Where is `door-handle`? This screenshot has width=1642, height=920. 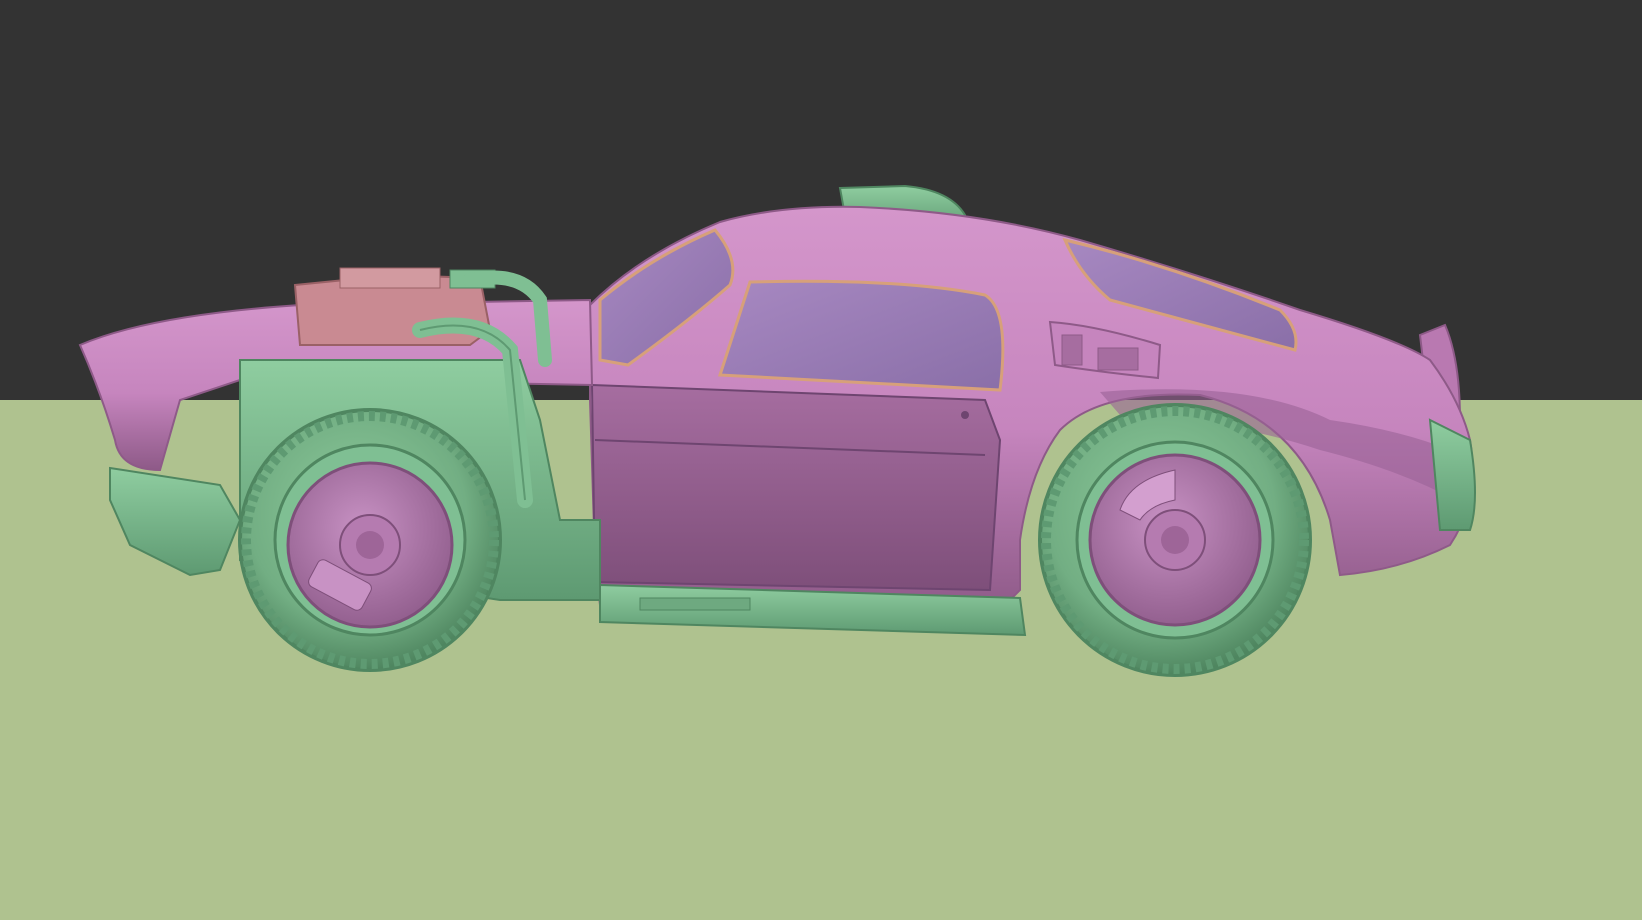
door-handle is located at coordinates (965, 415).